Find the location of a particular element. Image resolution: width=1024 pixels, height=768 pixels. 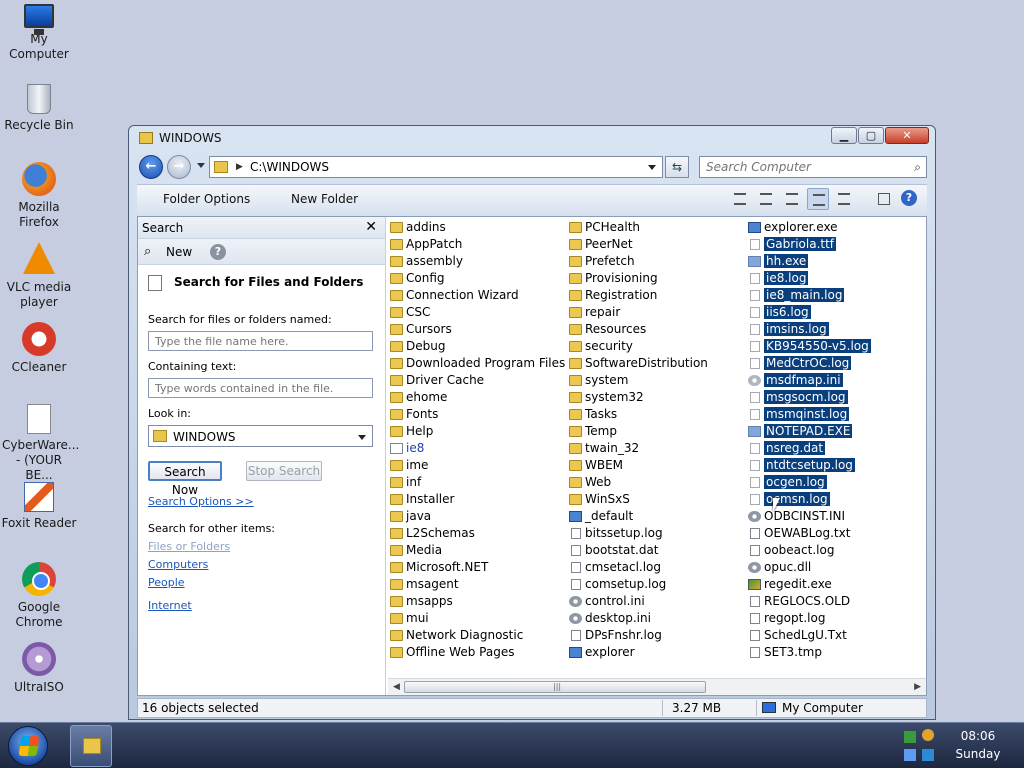

file-item: ie8.log is located at coordinates (808, 278).